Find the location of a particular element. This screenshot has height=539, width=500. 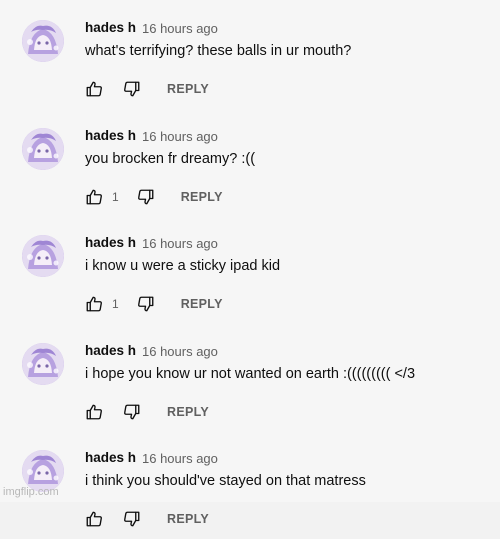

watermark: imgflip.com is located at coordinates (31, 492).